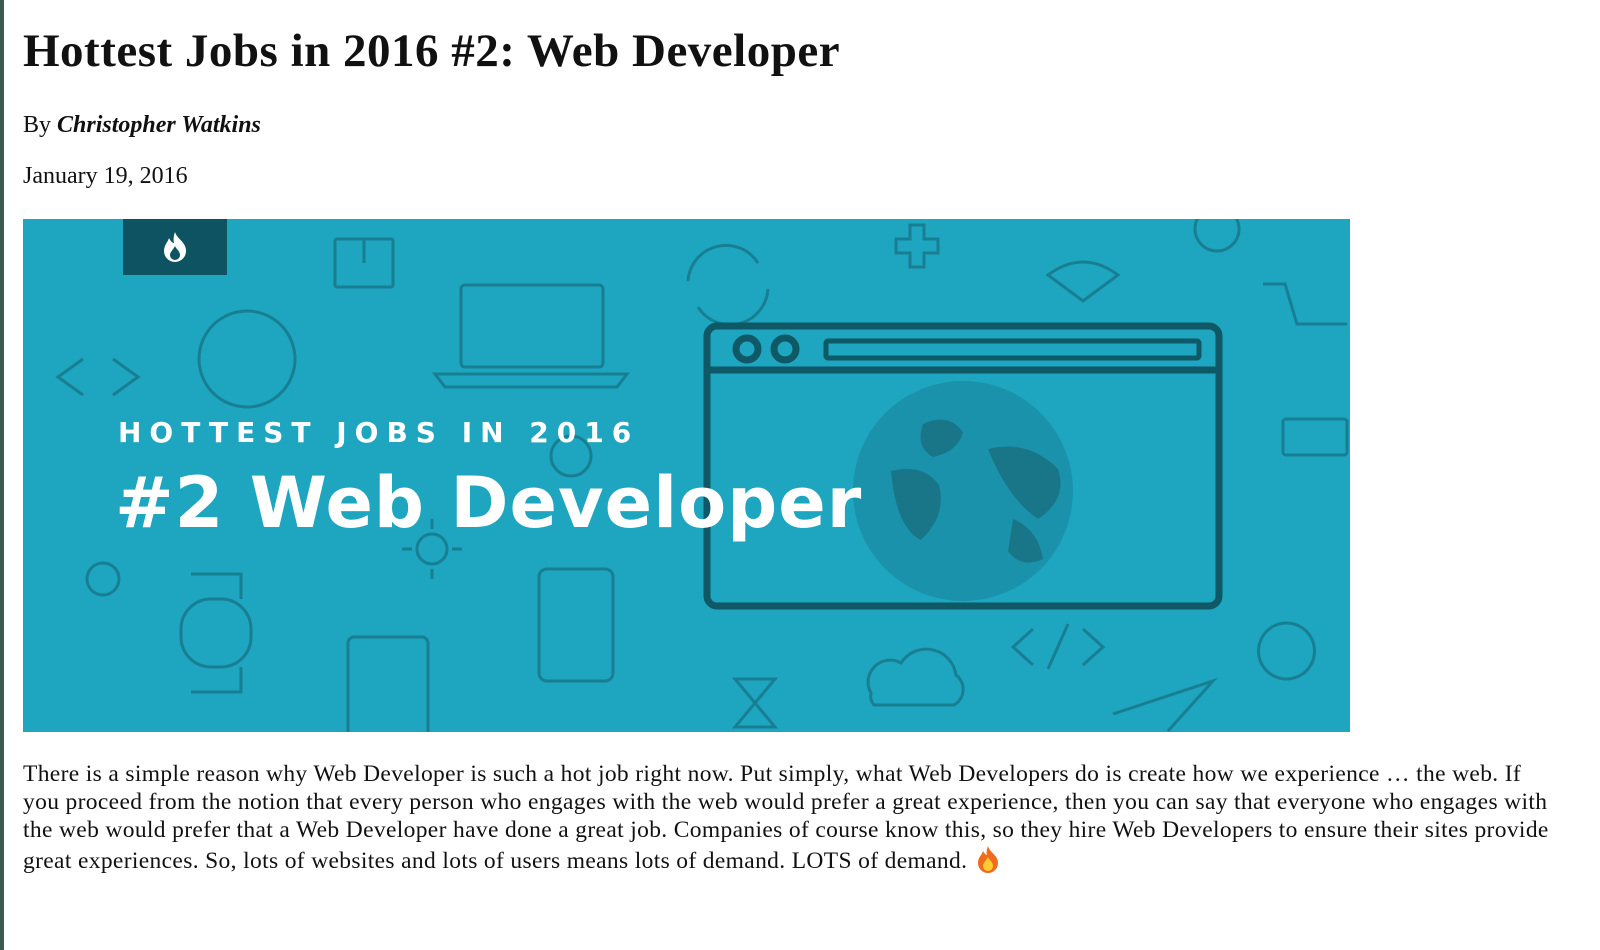  I want to click on dot-icon, so click(103, 579).